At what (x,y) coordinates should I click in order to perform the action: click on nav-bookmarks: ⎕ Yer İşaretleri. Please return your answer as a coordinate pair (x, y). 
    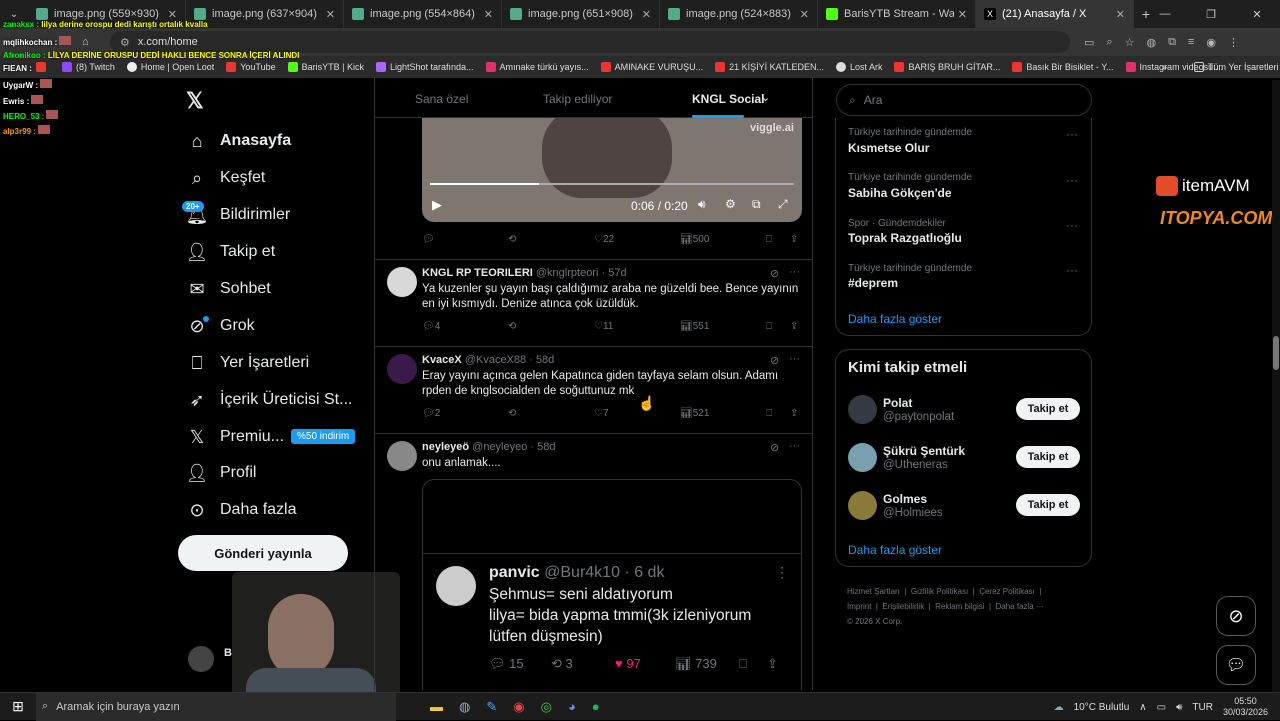
    Looking at the image, I should click on (248, 363).